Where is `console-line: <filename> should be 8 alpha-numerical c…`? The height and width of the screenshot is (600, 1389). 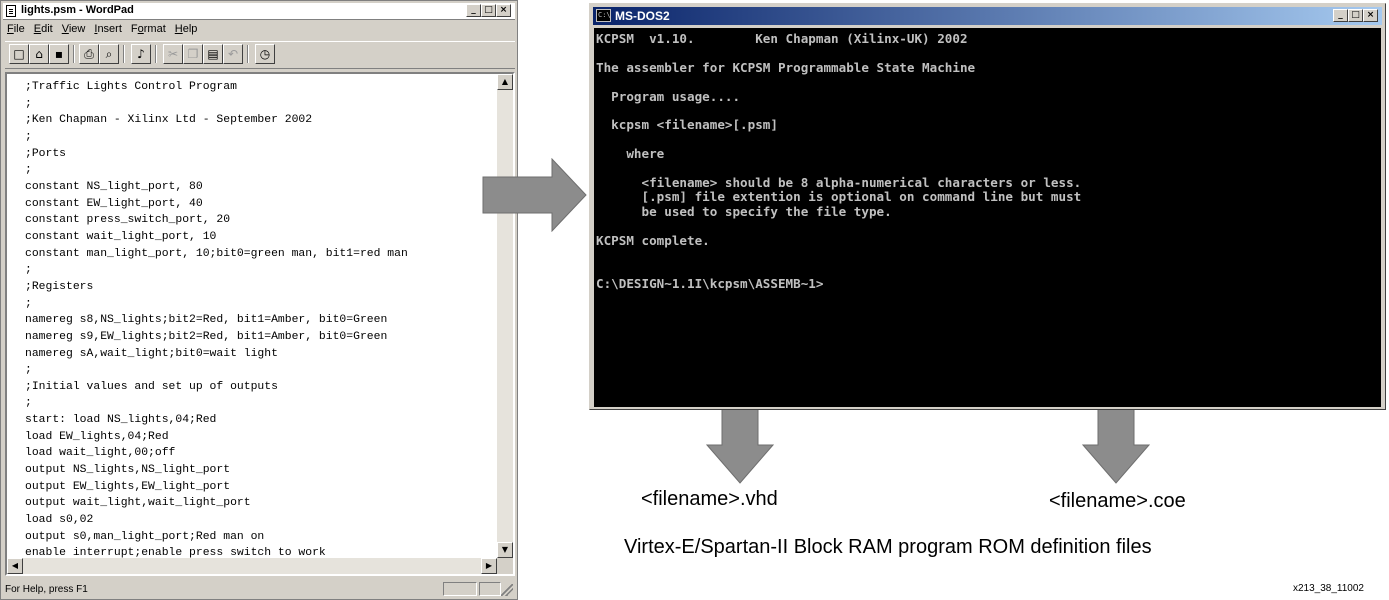 console-line: <filename> should be 8 alpha-numerical c… is located at coordinates (839, 183).